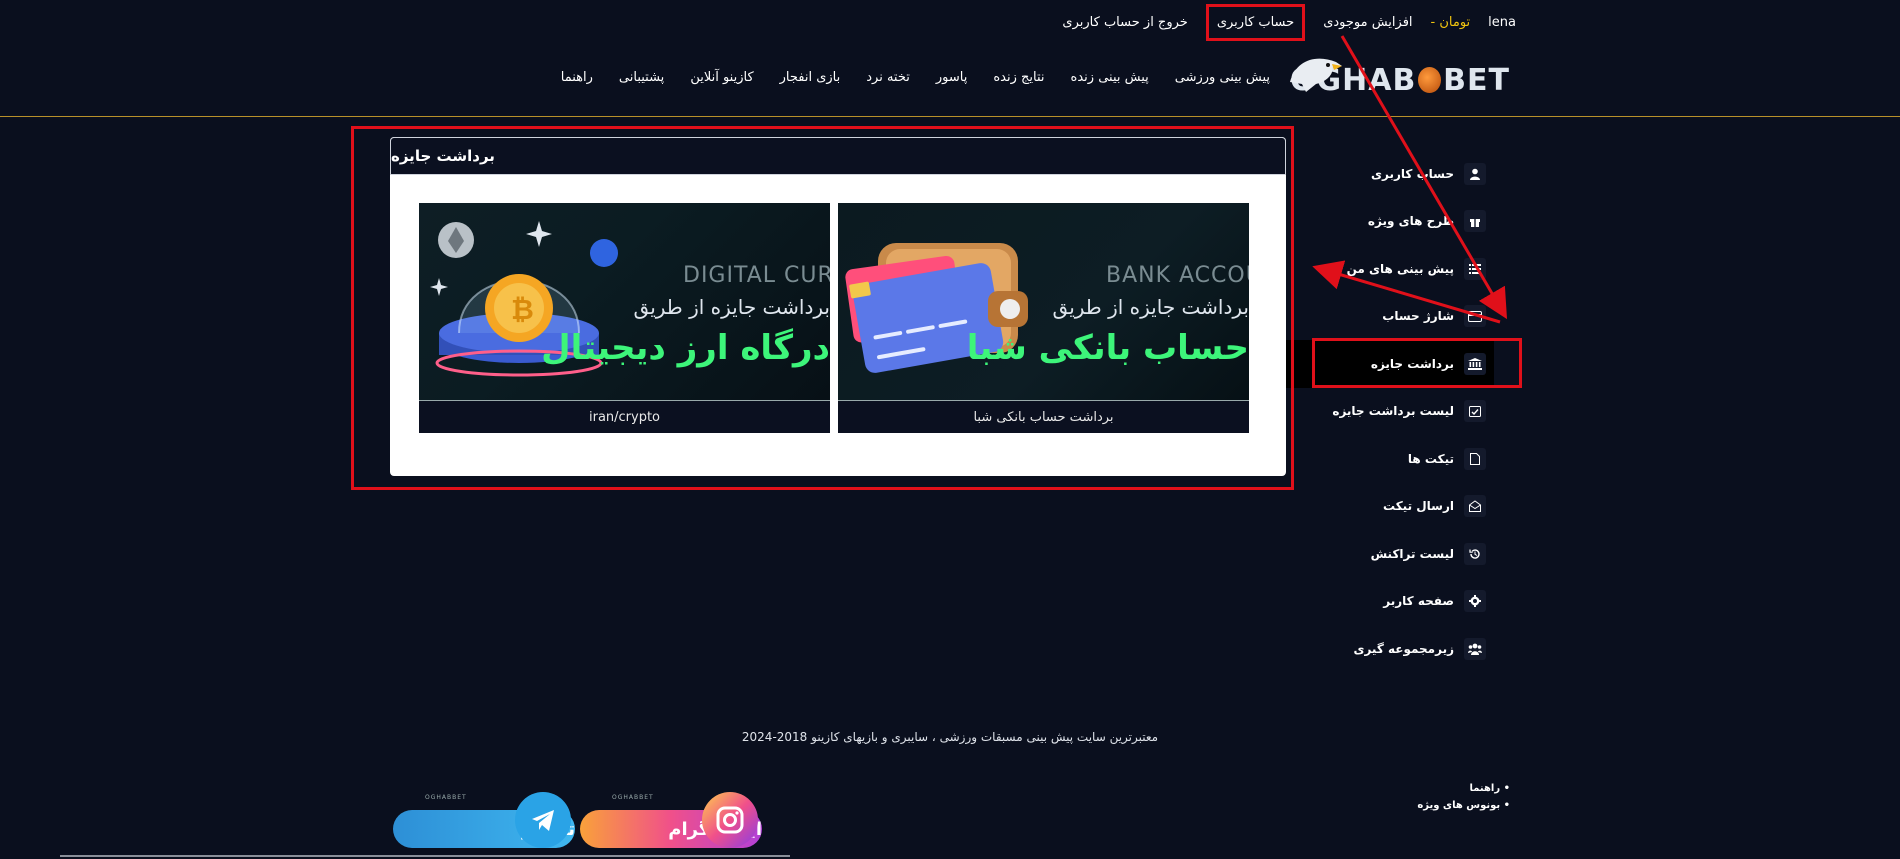 This screenshot has width=1900, height=859. Describe the element at coordinates (1406, 292) in the screenshot. I see `arrow-to-panel` at that location.